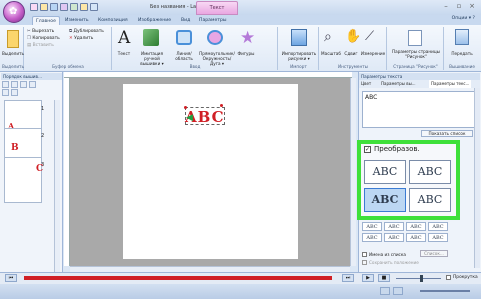 This screenshot has height=299, width=481. I want to click on small-style-2: ABC, so click(394, 226).